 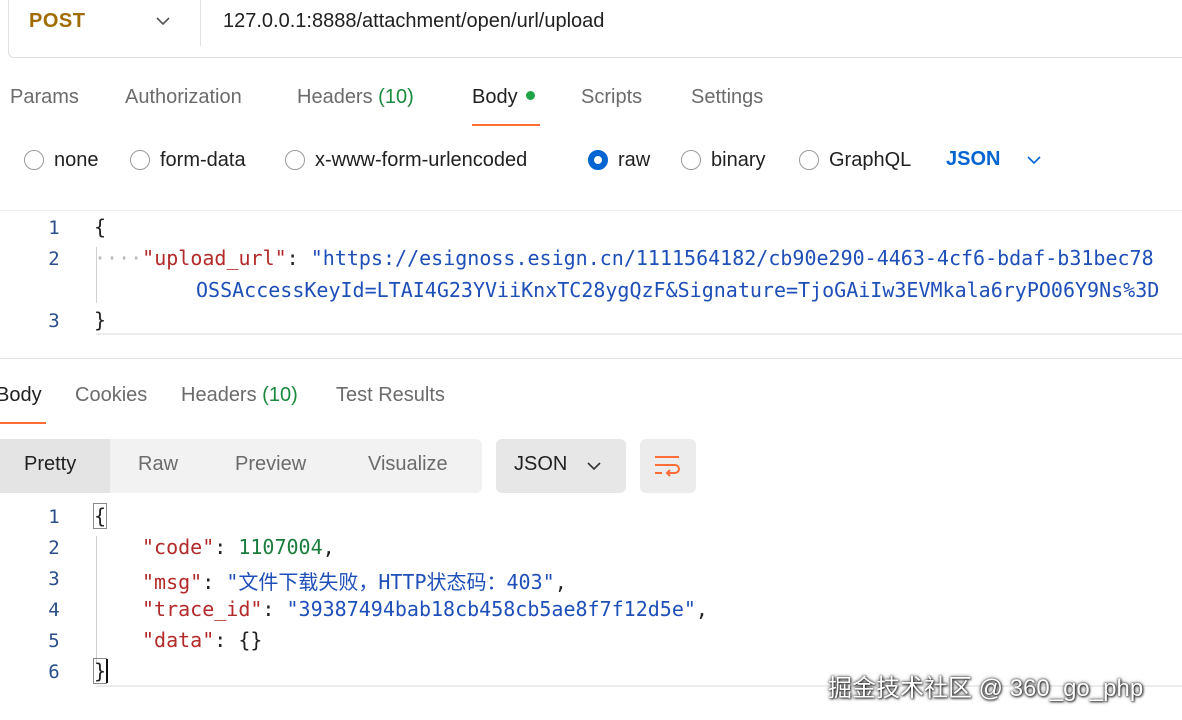 What do you see at coordinates (54, 610) in the screenshot?
I see `line-number: 4` at bounding box center [54, 610].